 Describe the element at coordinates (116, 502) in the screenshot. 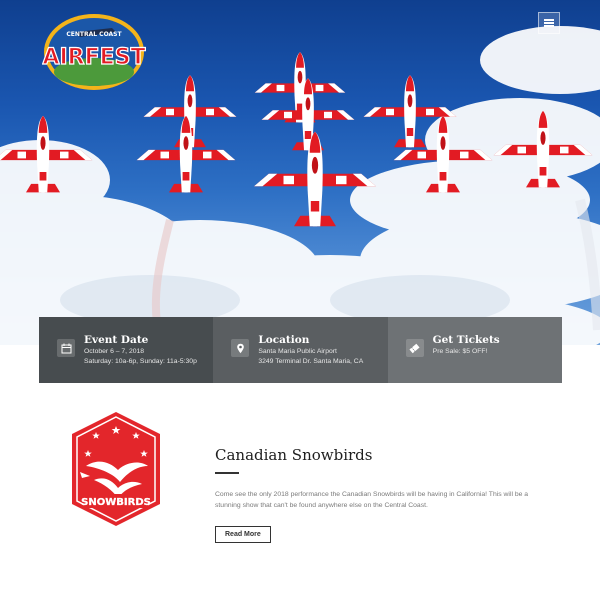

I see `badge-text: SNOWBIRDS` at that location.